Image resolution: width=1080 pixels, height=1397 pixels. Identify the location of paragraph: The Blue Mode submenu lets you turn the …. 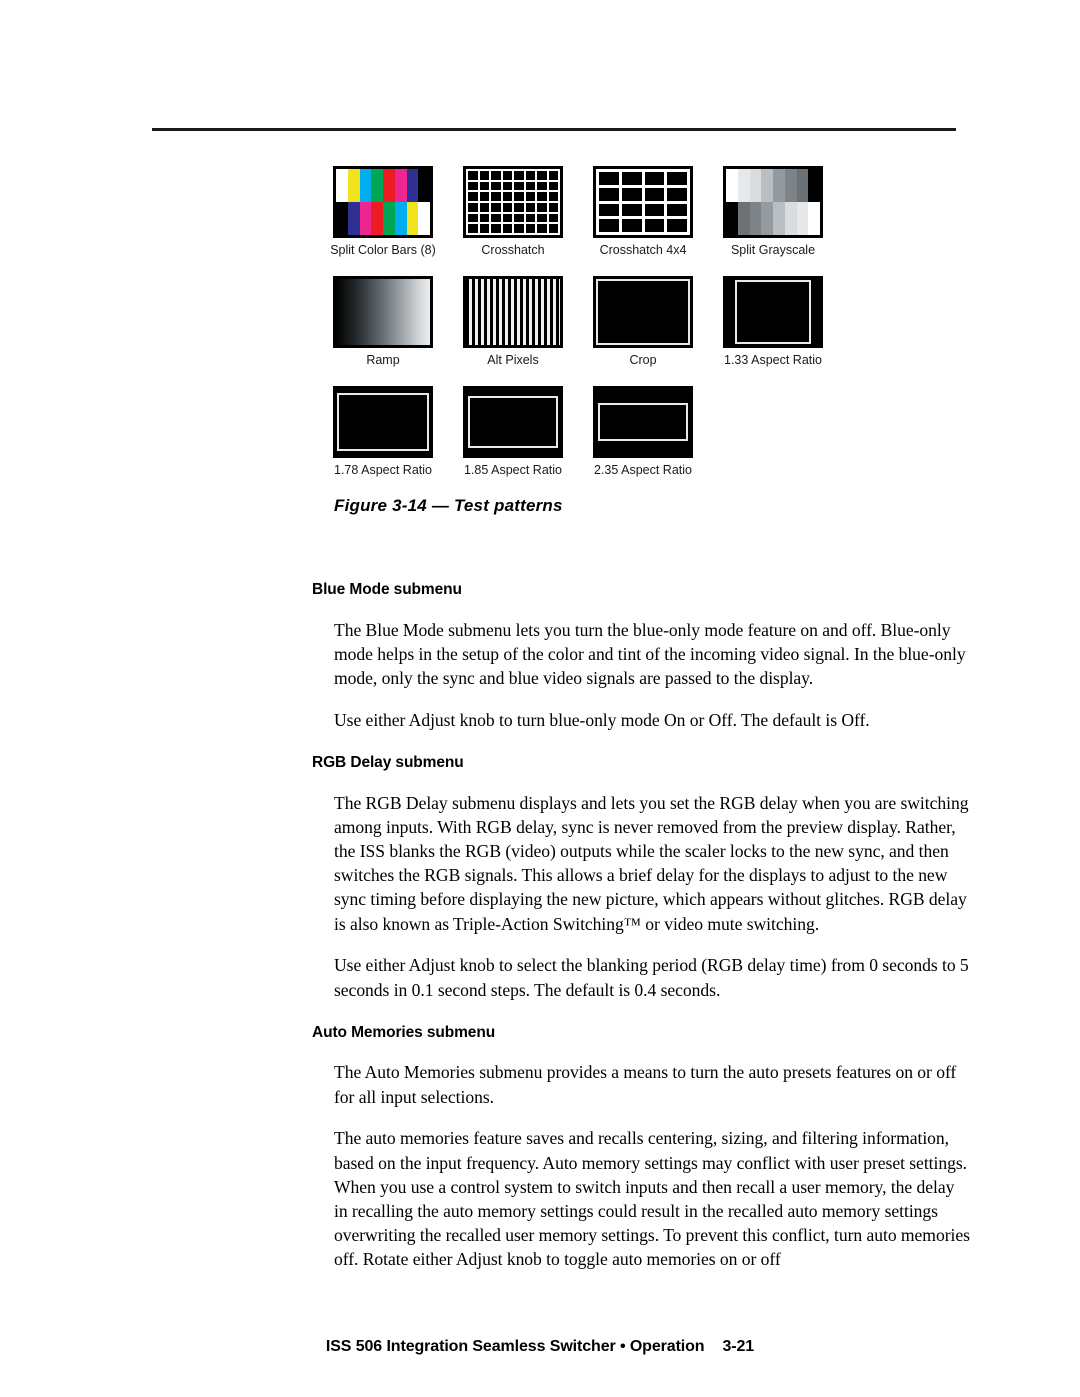
(650, 653).